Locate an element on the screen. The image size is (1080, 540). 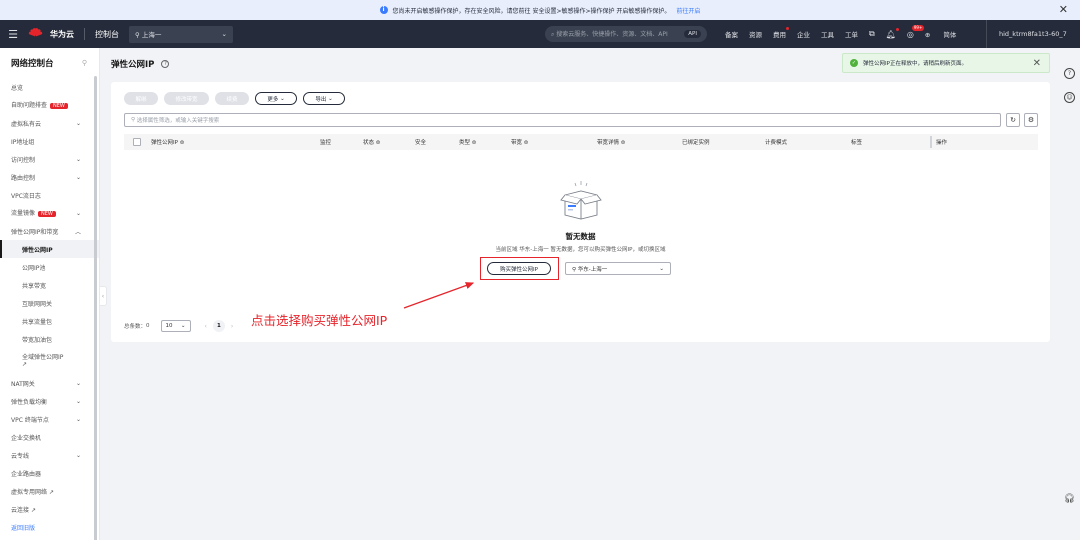
sidebar-item-self-diagnosis: 自助问题排查 NEW is located at coordinates (49, 105).